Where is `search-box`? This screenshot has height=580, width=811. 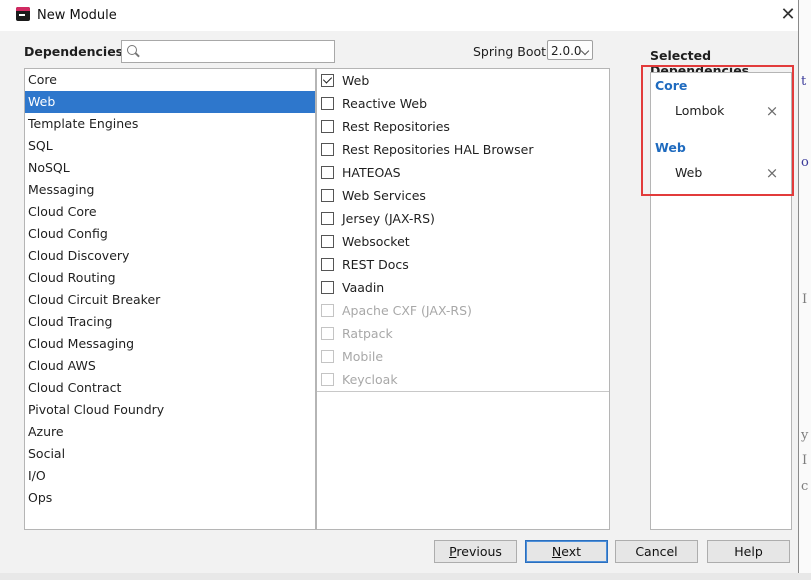 search-box is located at coordinates (228, 51).